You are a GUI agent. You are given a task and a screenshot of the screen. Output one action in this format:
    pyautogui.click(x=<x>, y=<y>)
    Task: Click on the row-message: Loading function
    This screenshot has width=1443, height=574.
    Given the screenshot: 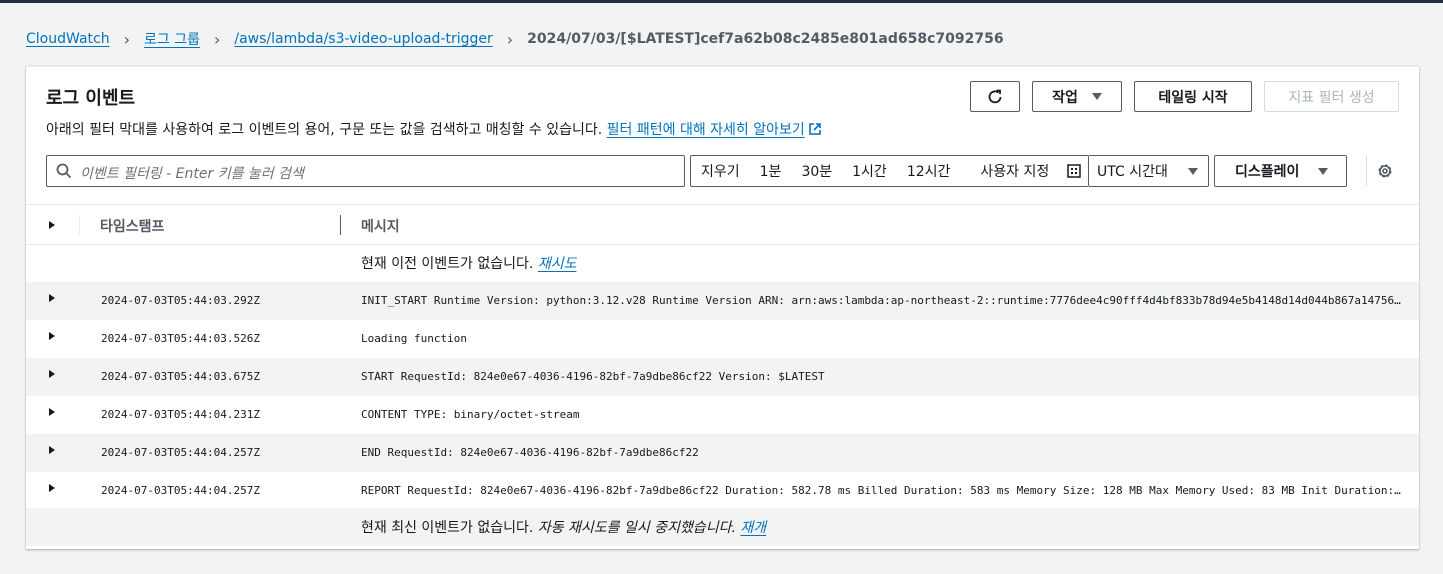 What is the action you would take?
    pyautogui.click(x=414, y=338)
    